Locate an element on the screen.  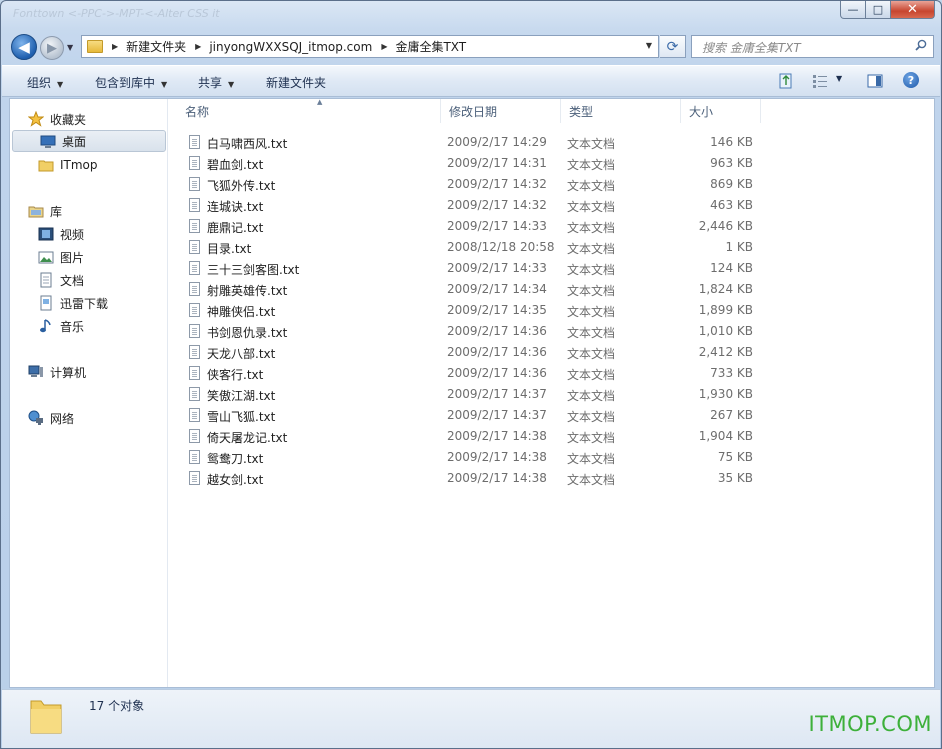
nav-item-music: 音乐 is located at coordinates (61, 326).